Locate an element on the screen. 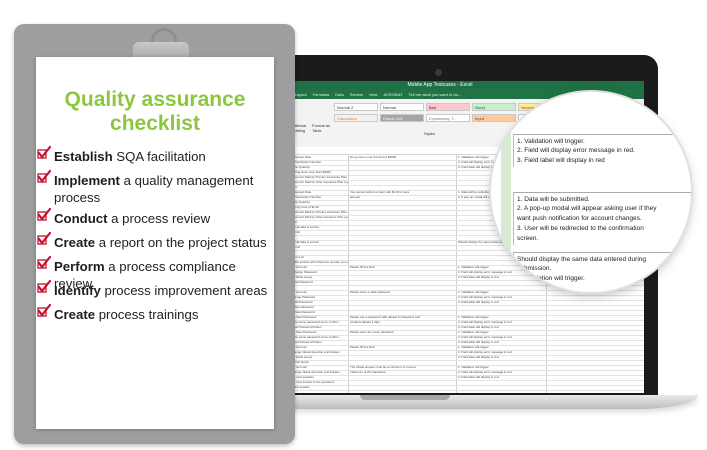  tab-6: Review is located at coordinates (356, 94).